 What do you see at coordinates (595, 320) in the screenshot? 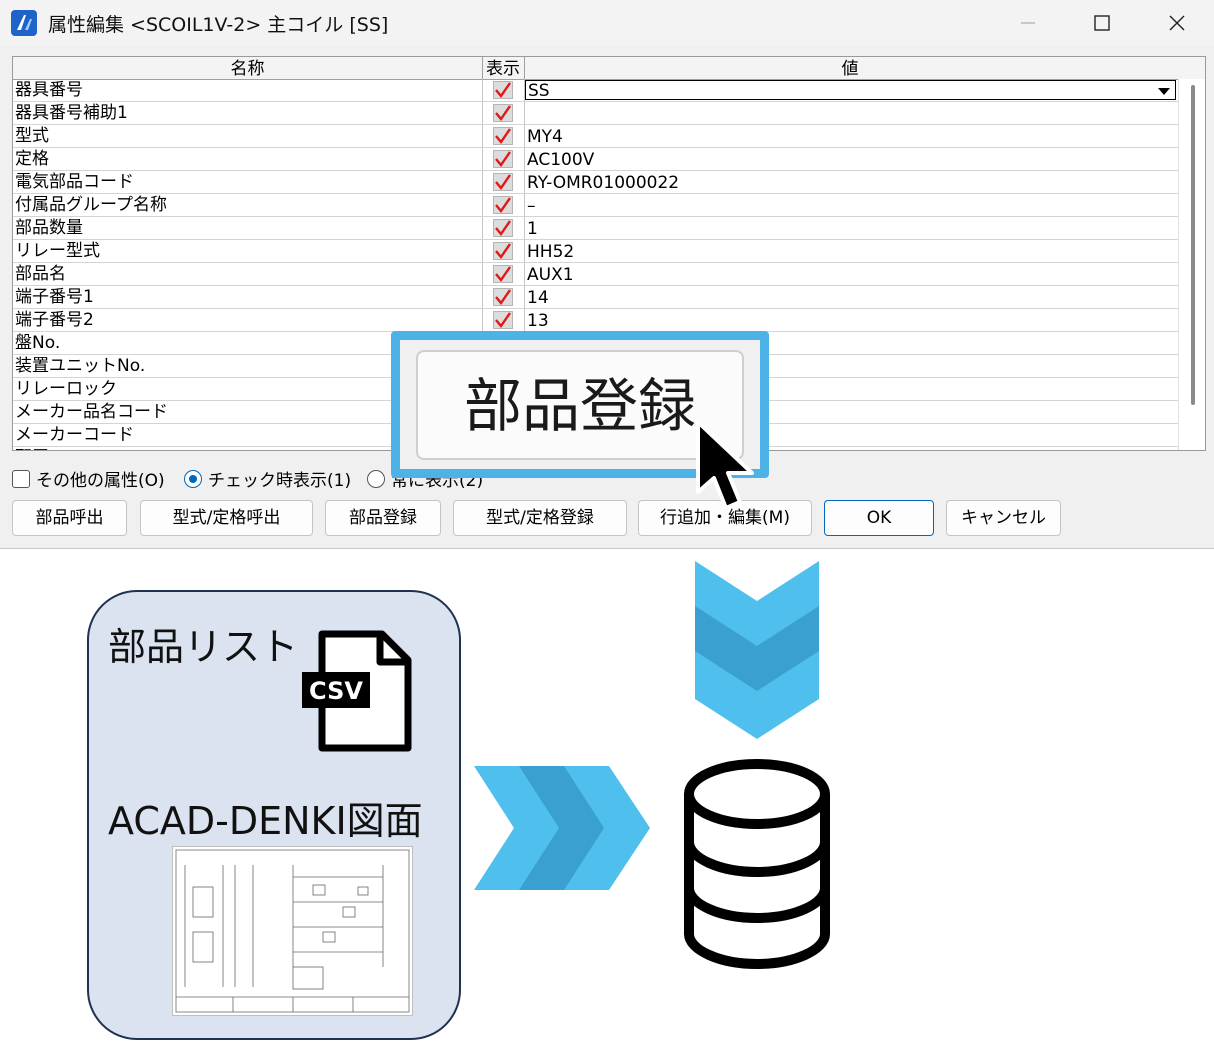
I see `table-row: 端子番号2 13` at bounding box center [595, 320].